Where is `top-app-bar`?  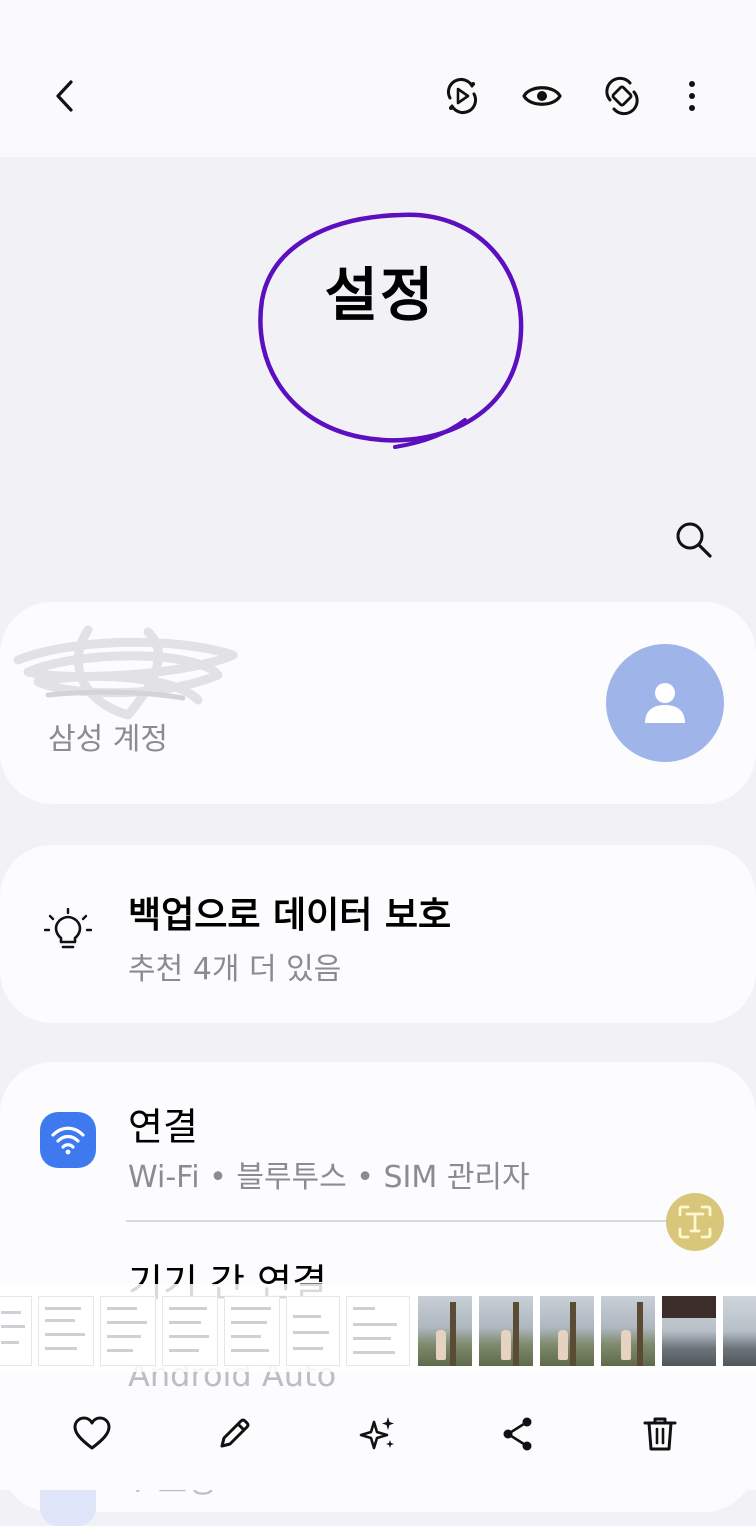 top-app-bar is located at coordinates (378, 78).